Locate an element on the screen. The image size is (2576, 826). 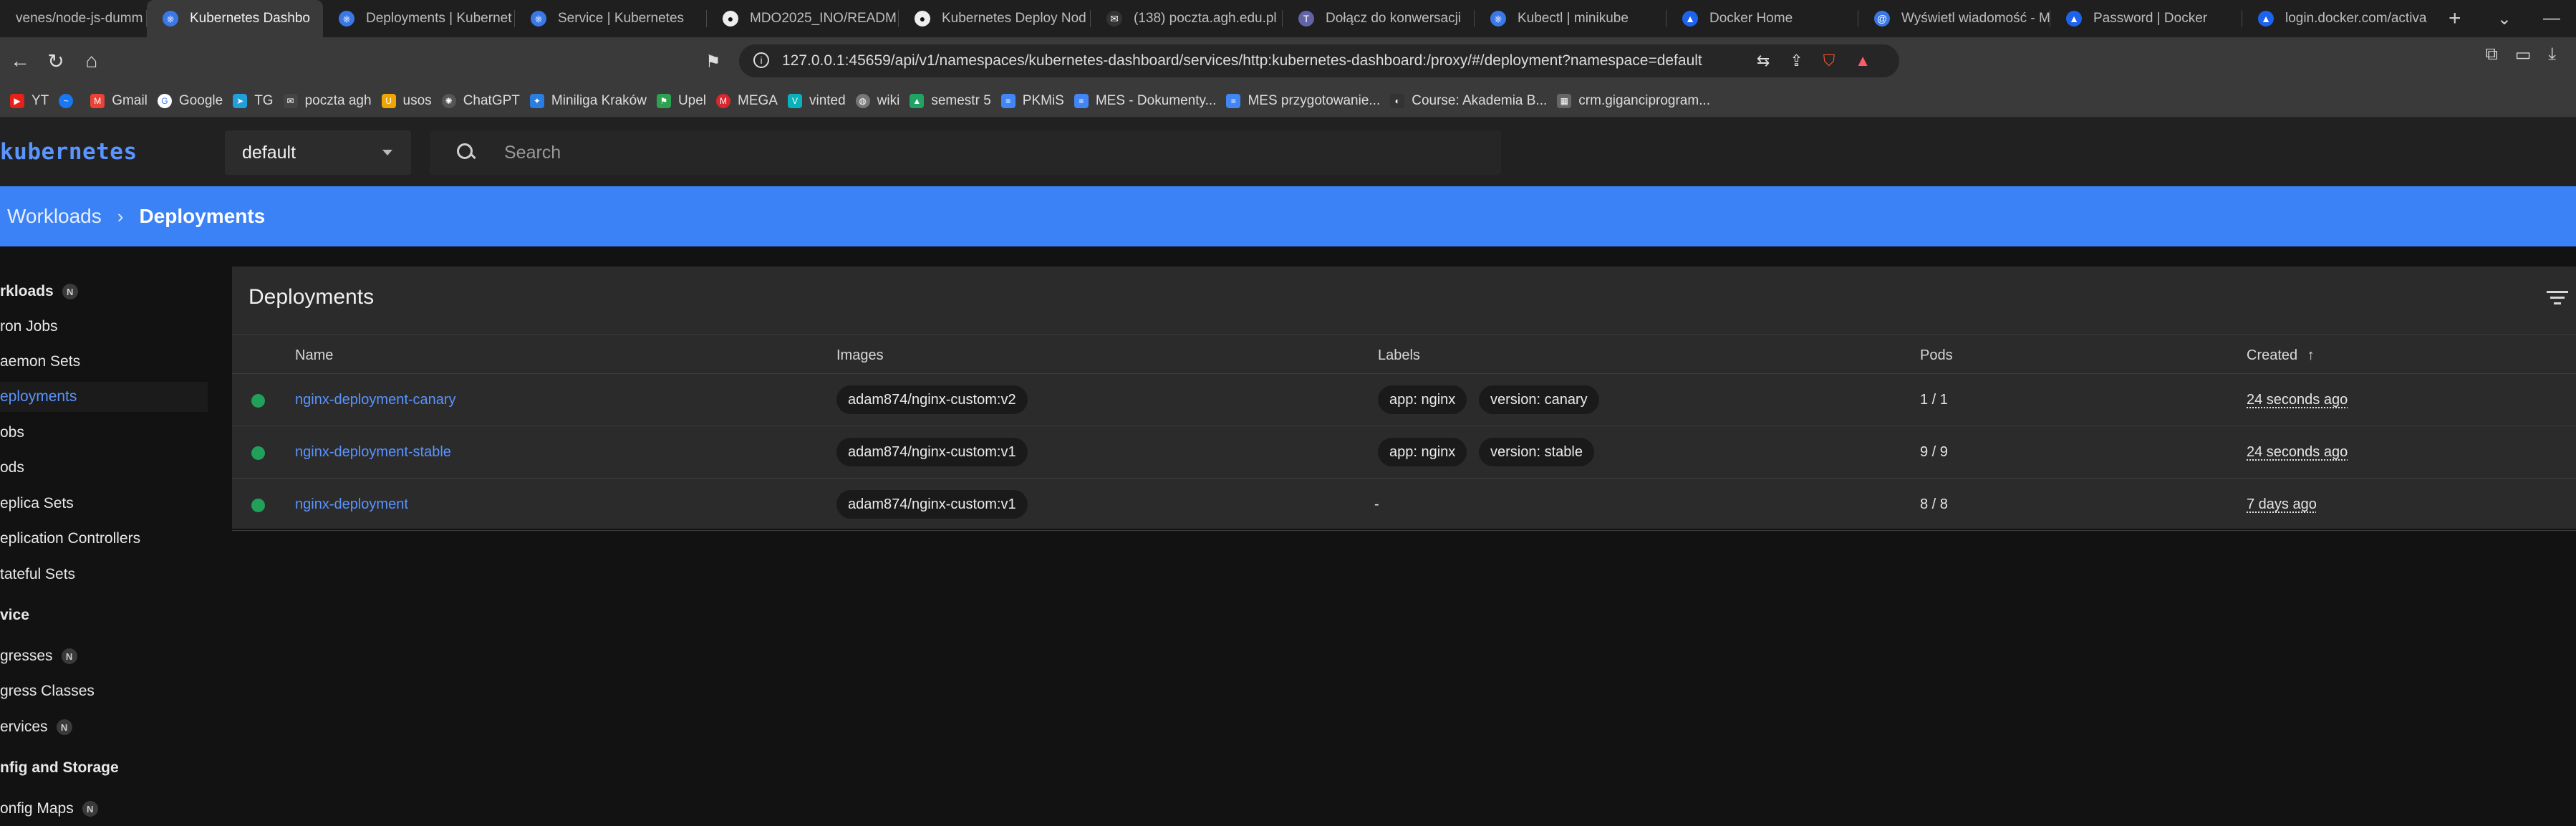
tab-mdo2025: ● MDO2025_INO/READM is located at coordinates (803, 18).